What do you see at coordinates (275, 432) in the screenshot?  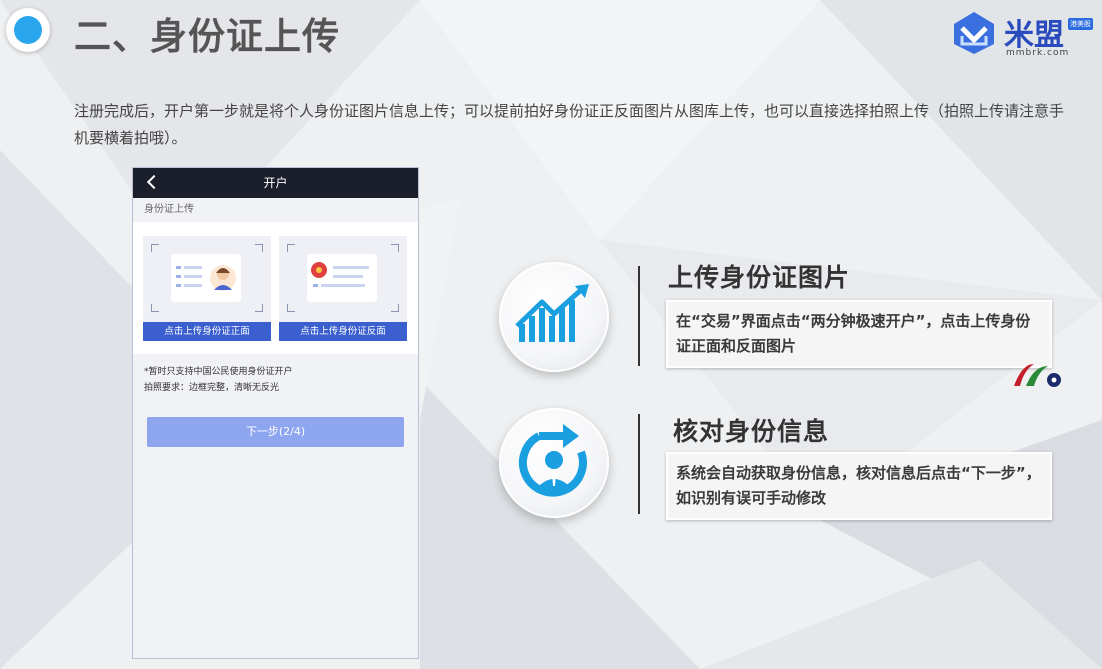 I see `next-step-button: 下一步(2/4)` at bounding box center [275, 432].